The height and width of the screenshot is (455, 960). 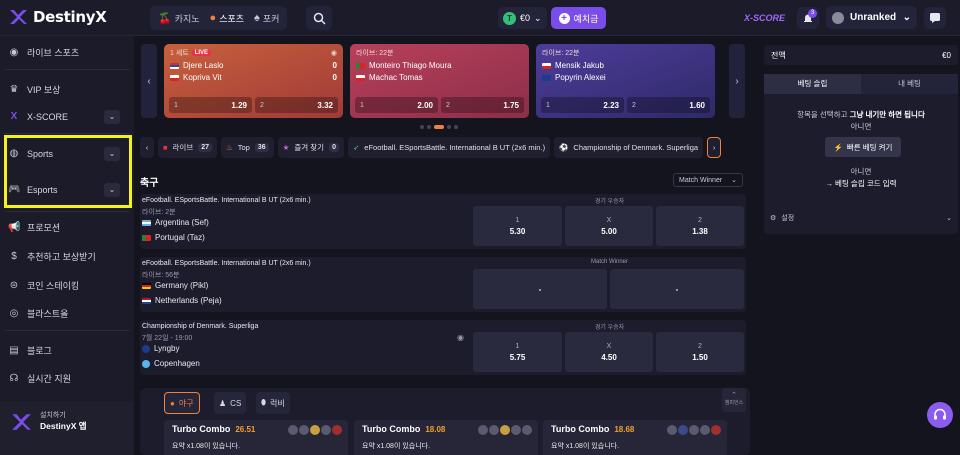 I want to click on spade-icon: ♠, so click(x=257, y=18).